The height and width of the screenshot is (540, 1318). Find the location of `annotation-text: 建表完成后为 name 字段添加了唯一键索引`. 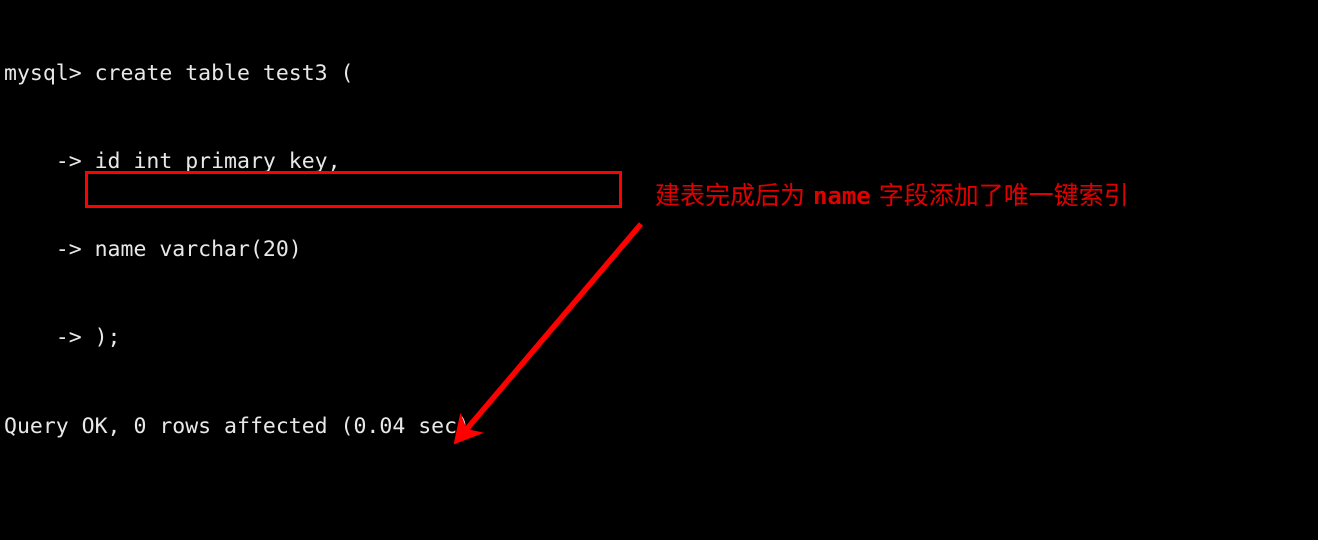

annotation-text: 建表完成后为 name 字段添加了唯一键索引 is located at coordinates (892, 196).